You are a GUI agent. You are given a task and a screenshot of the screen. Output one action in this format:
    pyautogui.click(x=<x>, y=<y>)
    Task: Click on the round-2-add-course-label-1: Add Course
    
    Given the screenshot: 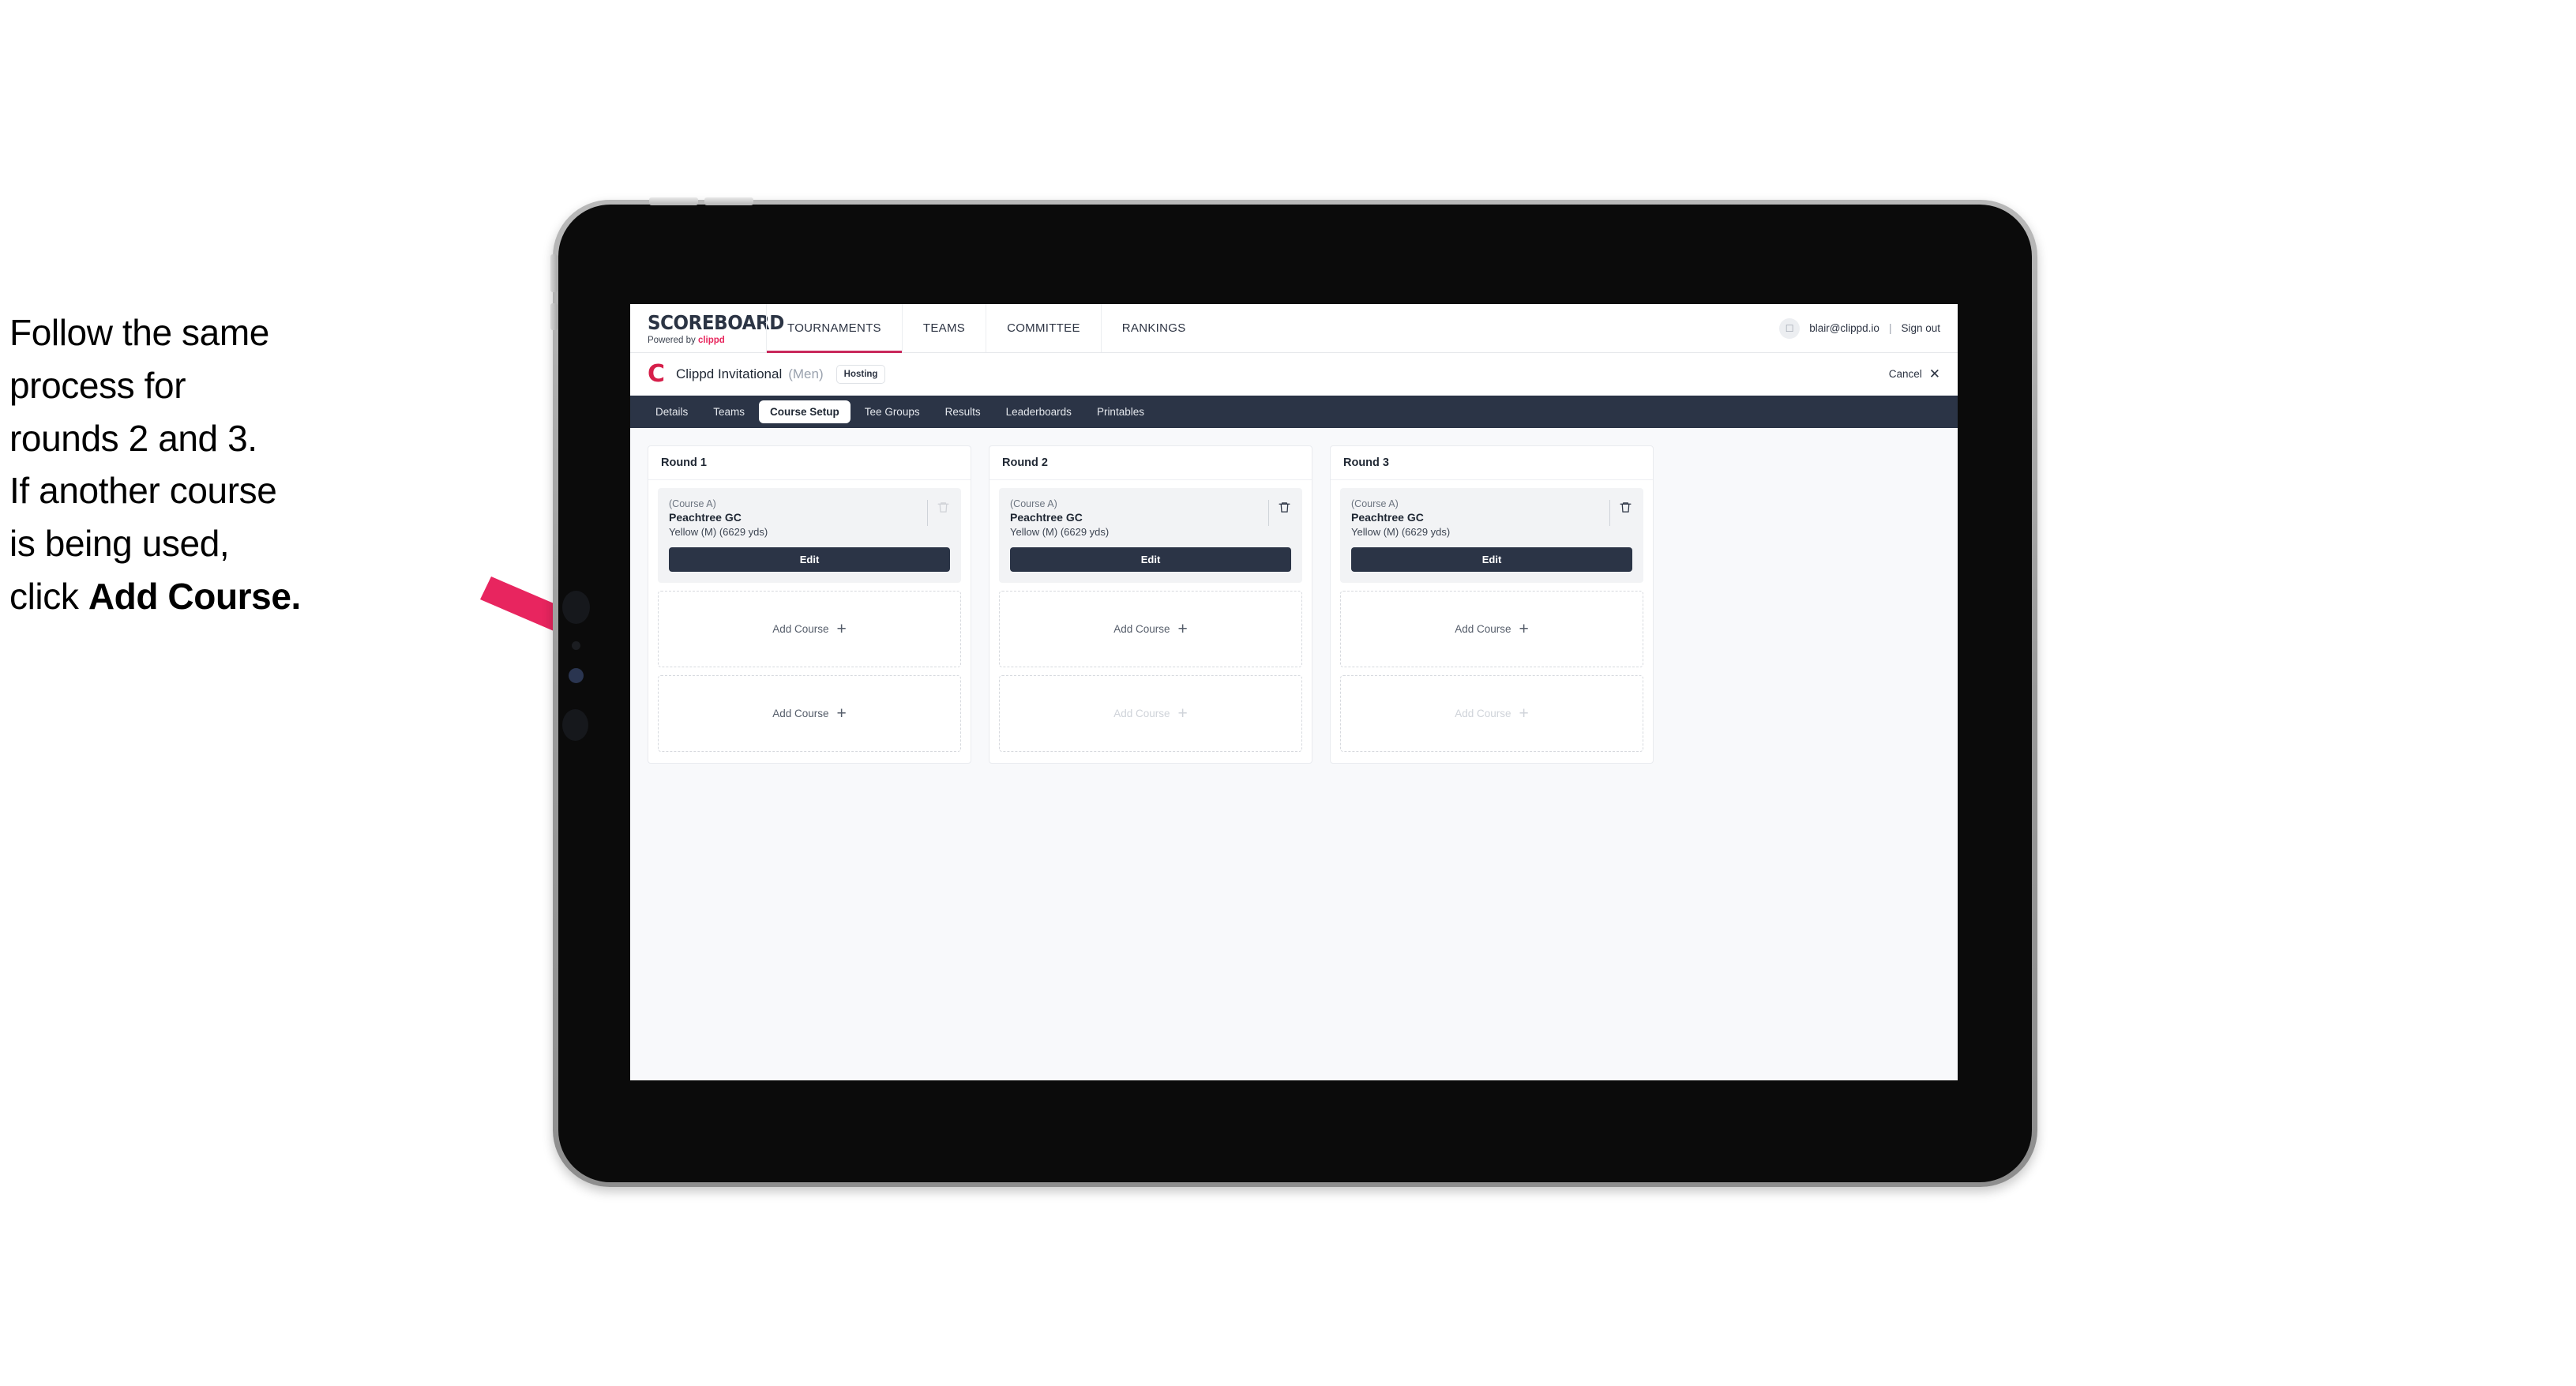 What is the action you would take?
    pyautogui.click(x=1141, y=629)
    